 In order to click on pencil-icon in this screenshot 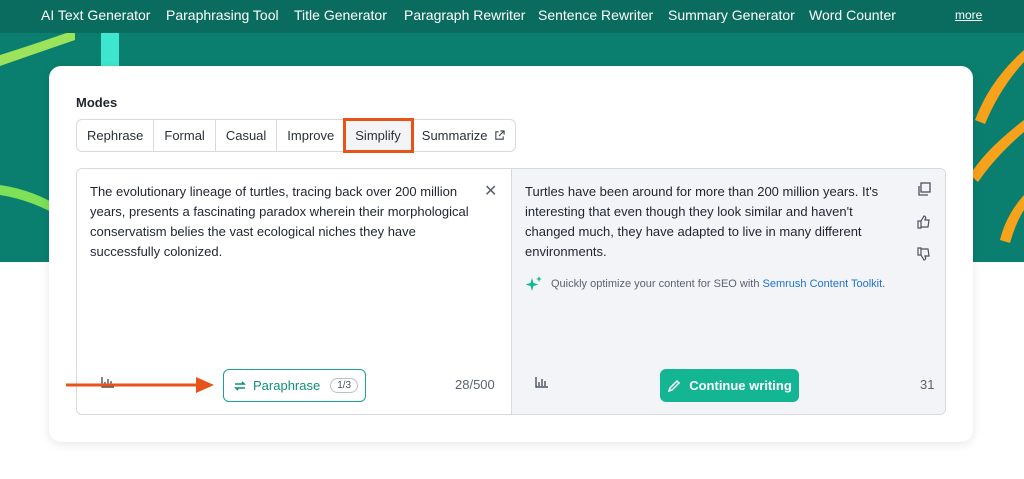, I will do `click(674, 385)`.